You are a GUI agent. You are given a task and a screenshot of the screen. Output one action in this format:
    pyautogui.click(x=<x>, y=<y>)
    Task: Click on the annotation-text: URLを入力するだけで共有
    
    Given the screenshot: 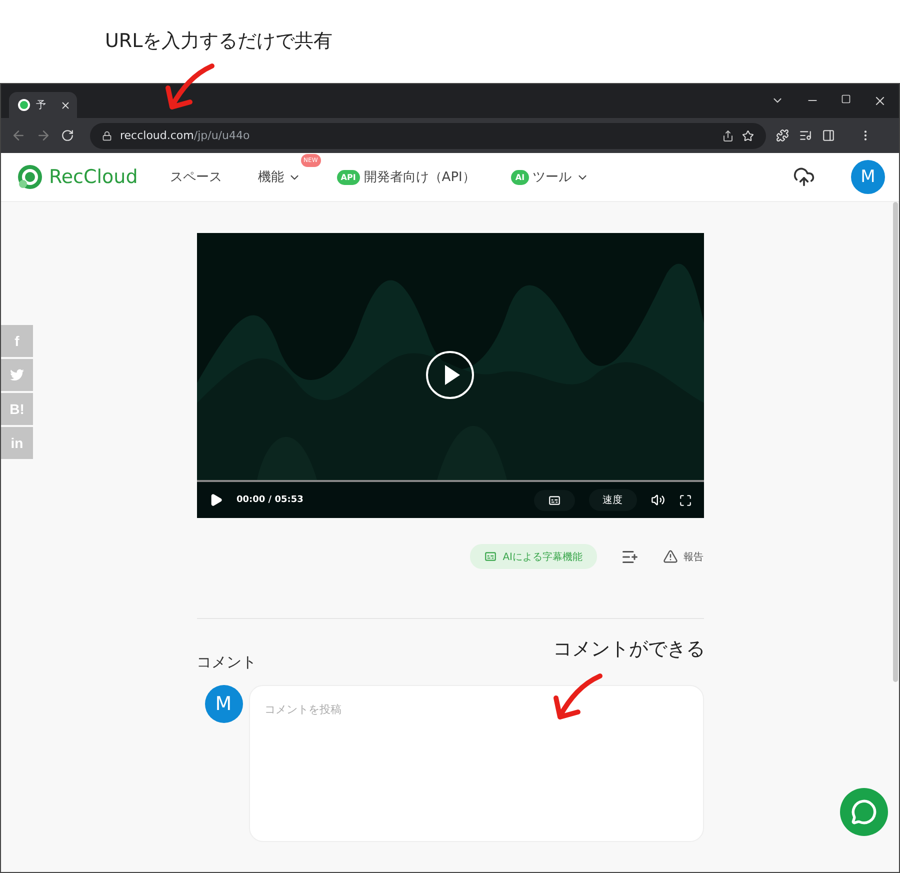 What is the action you would take?
    pyautogui.click(x=219, y=41)
    